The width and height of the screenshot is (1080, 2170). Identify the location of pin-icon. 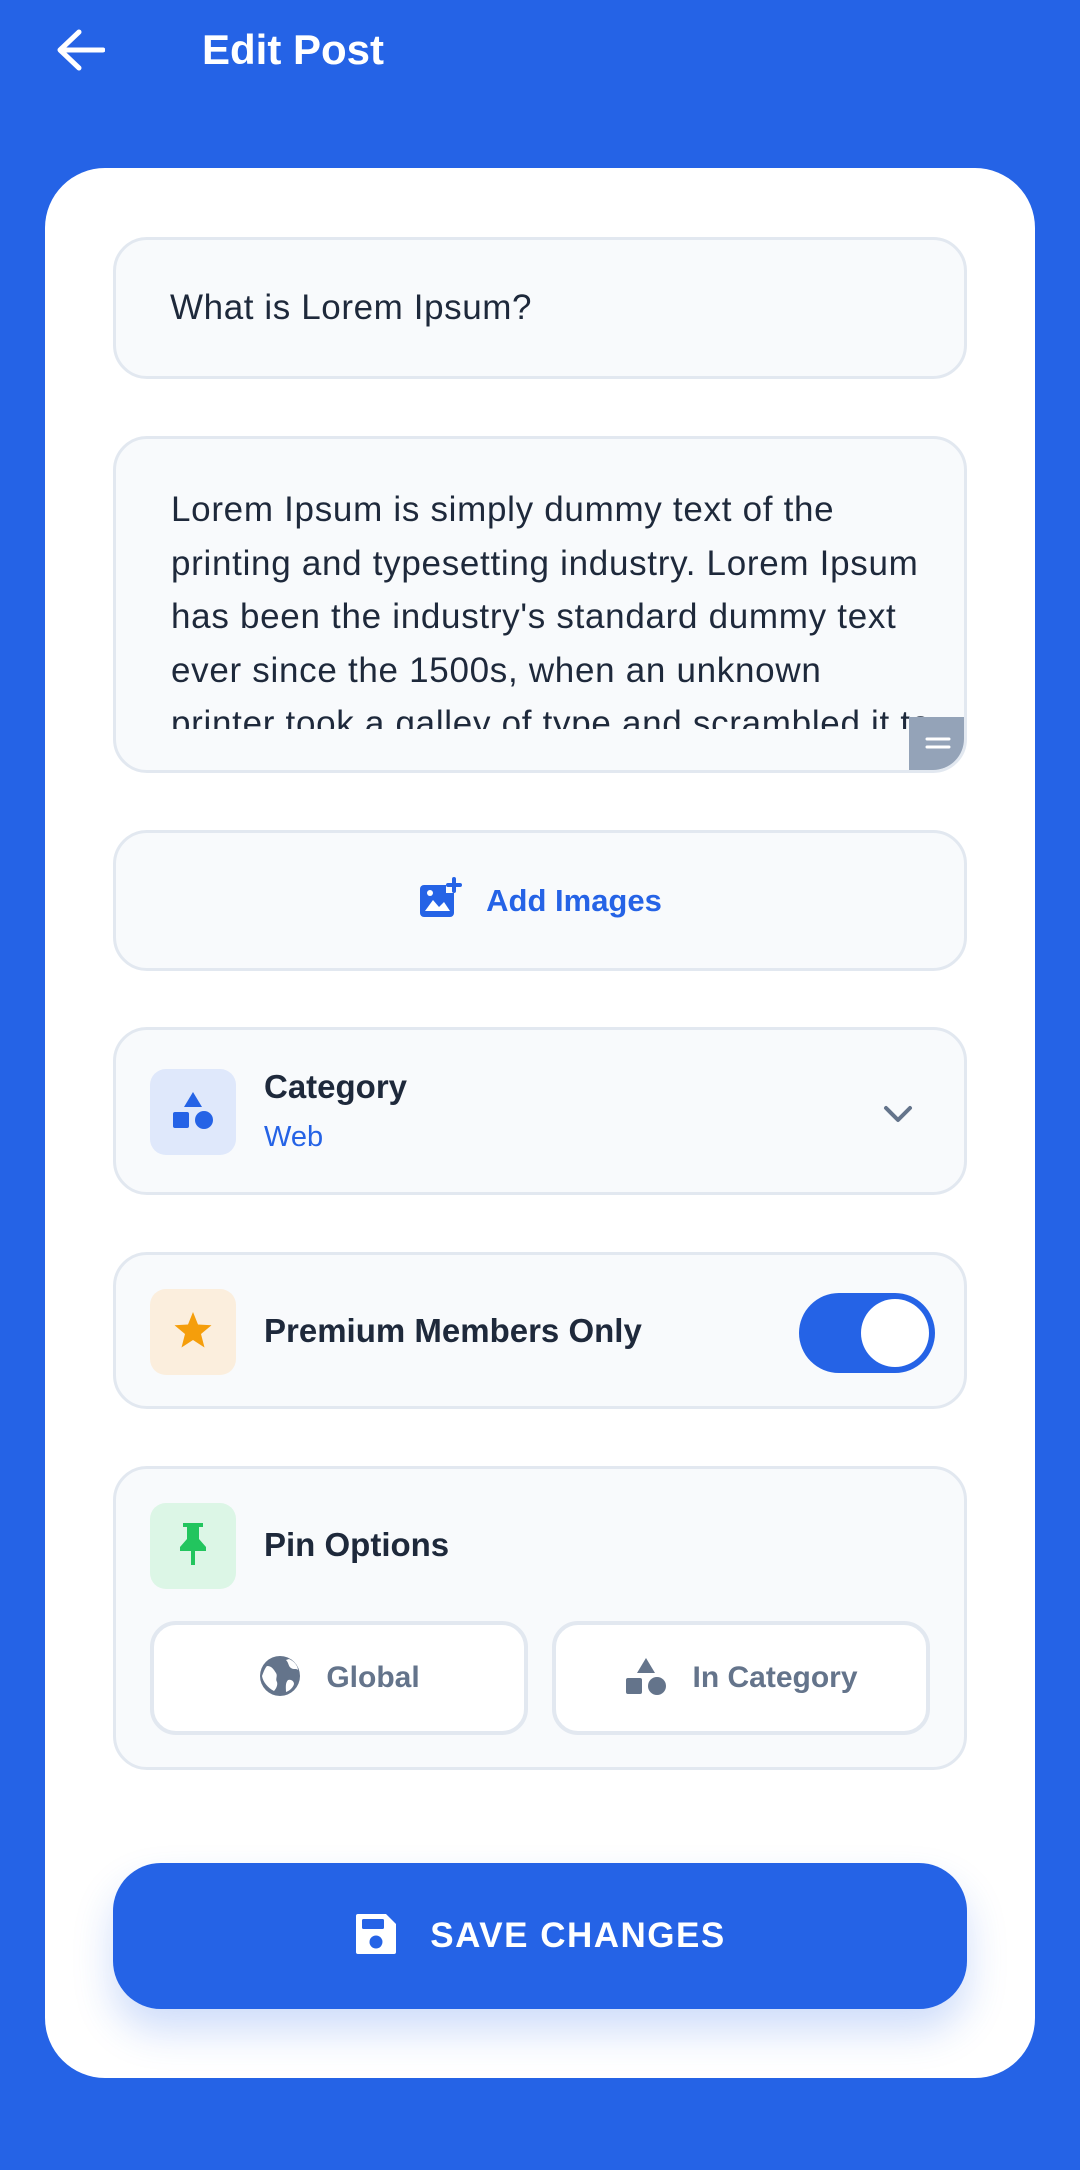
(193, 1546).